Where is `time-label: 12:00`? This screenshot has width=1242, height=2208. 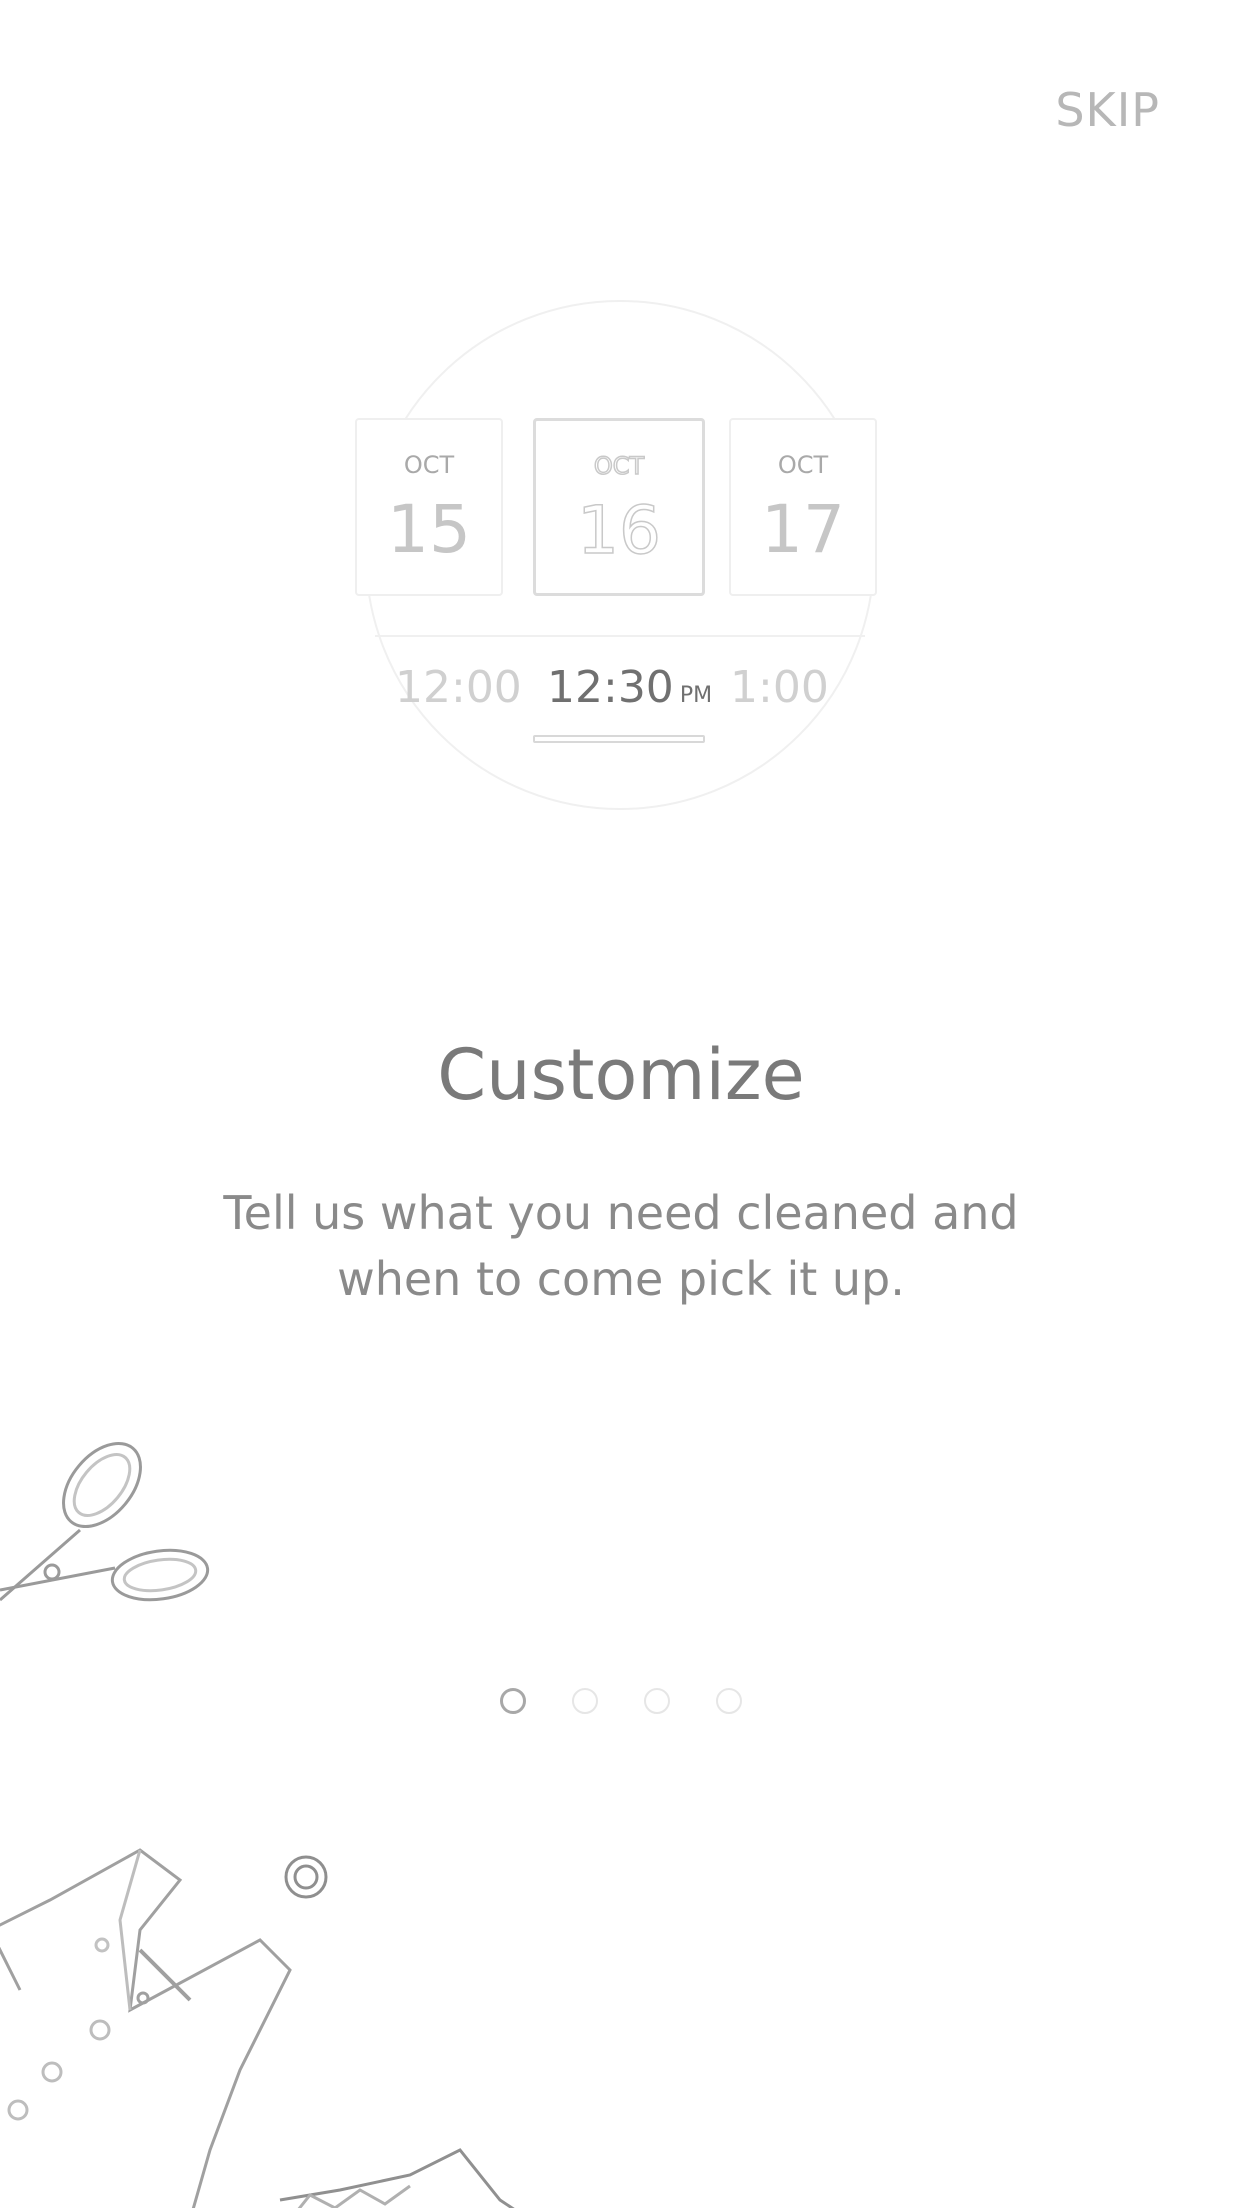 time-label: 12:00 is located at coordinates (458, 687).